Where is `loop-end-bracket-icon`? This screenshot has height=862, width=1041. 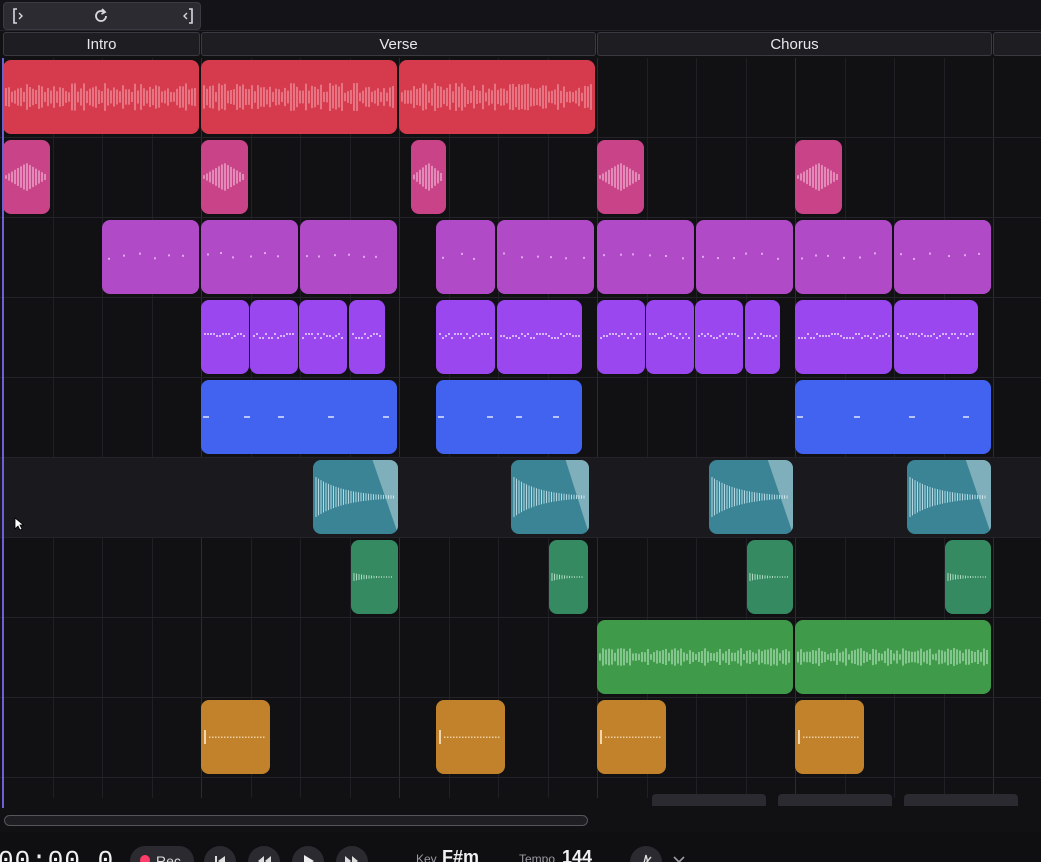 loop-end-bracket-icon is located at coordinates (187, 16).